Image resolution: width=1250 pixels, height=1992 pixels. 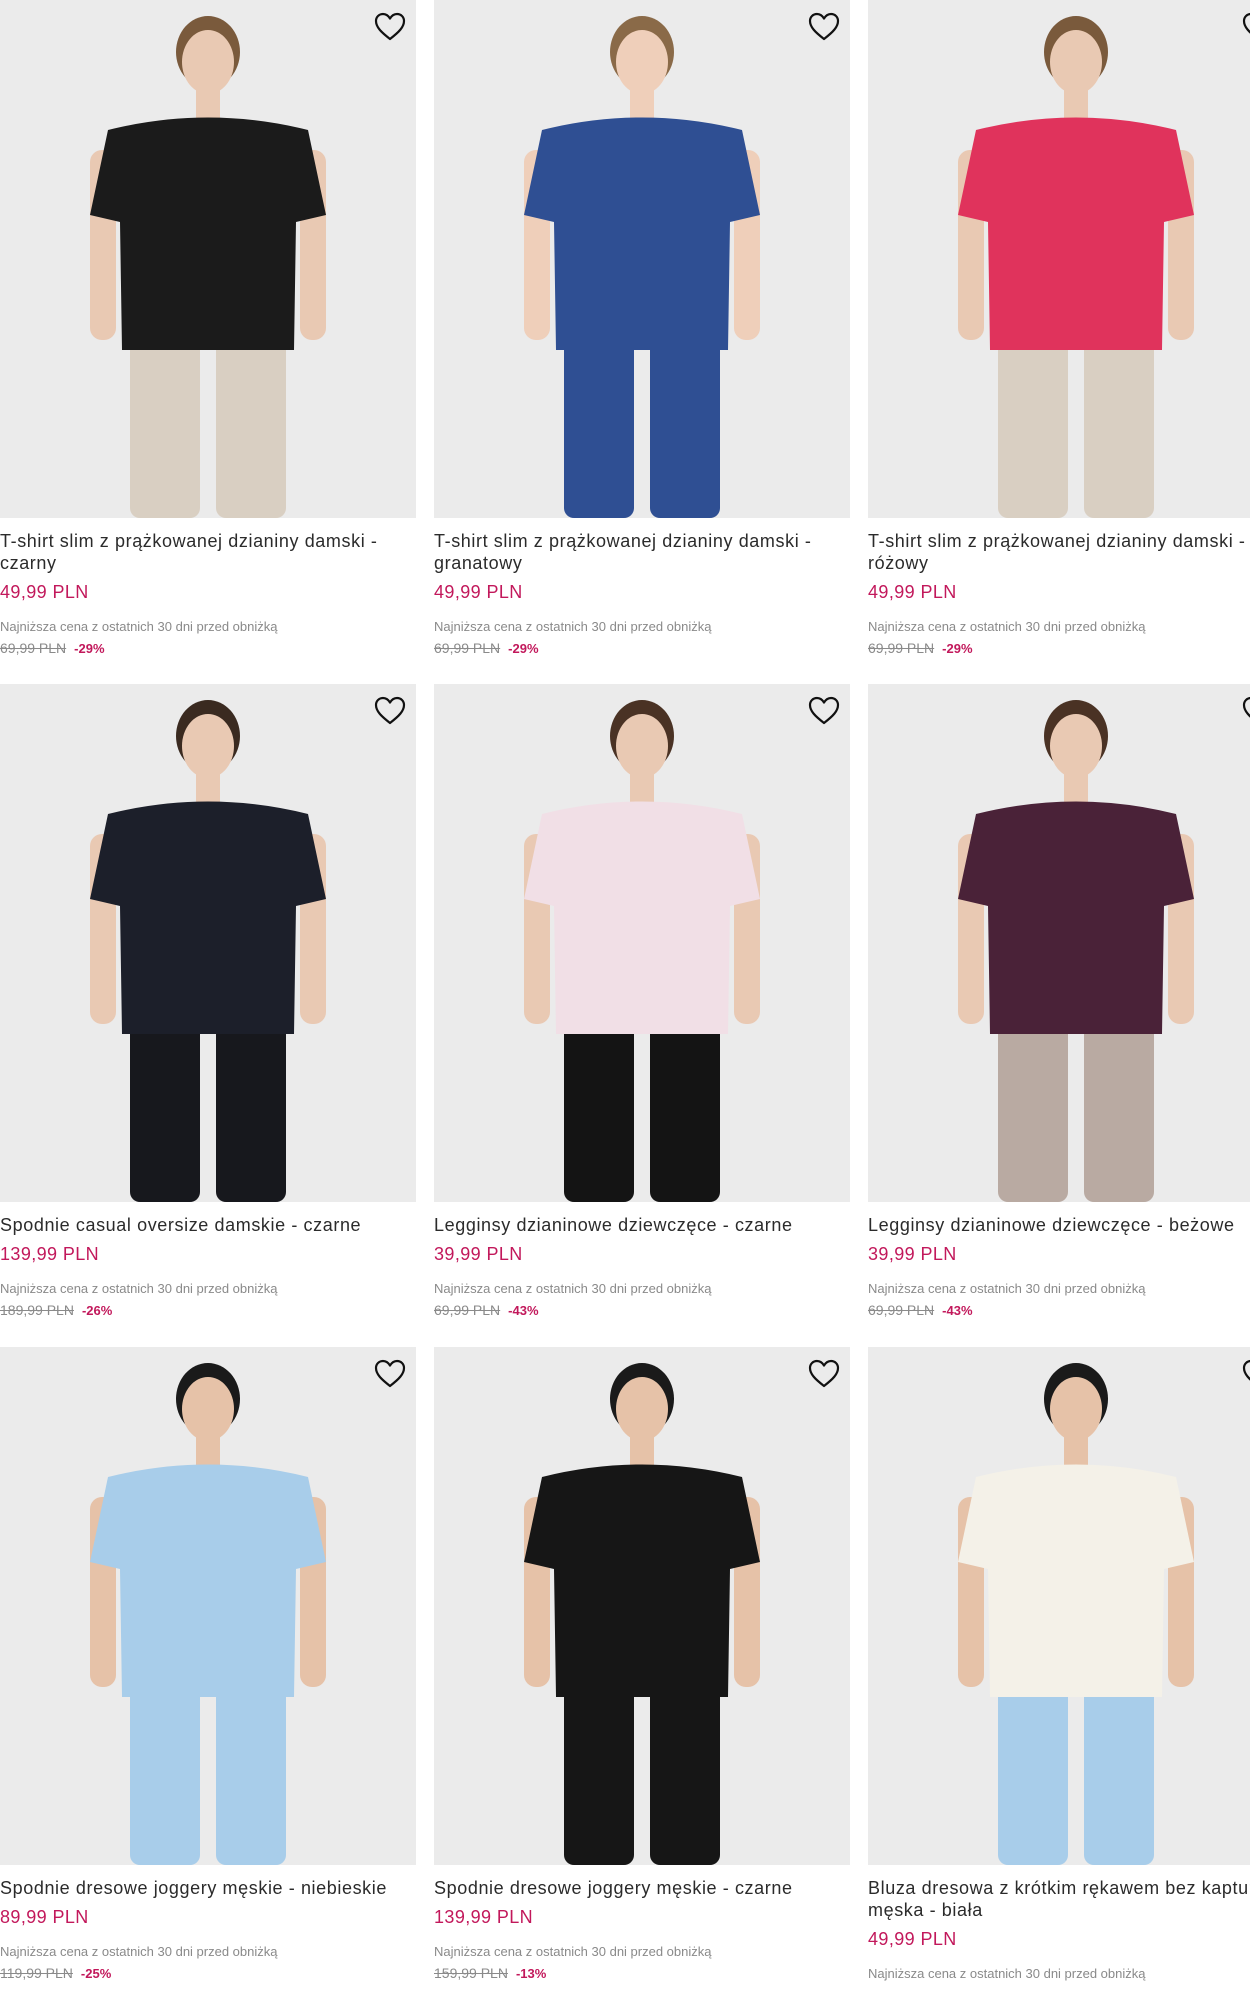 What do you see at coordinates (96, 1973) in the screenshot?
I see `discount-badge: -25%` at bounding box center [96, 1973].